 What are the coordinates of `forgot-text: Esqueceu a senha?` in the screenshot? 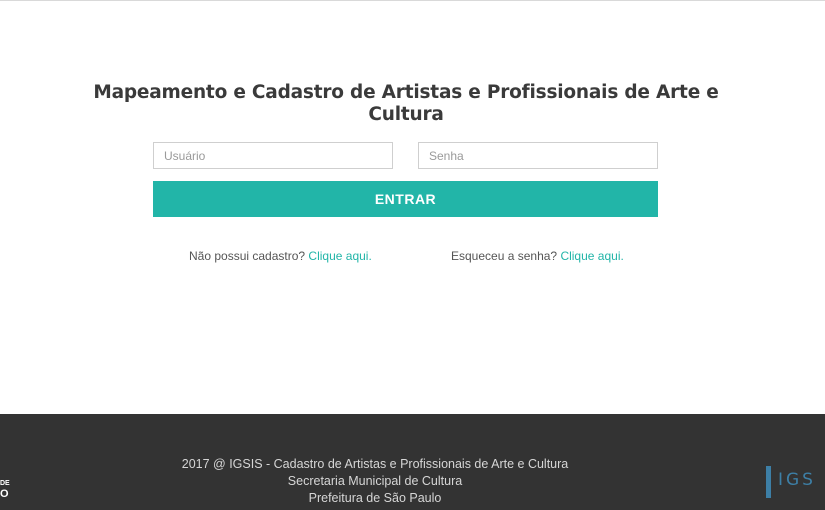 It's located at (504, 256).